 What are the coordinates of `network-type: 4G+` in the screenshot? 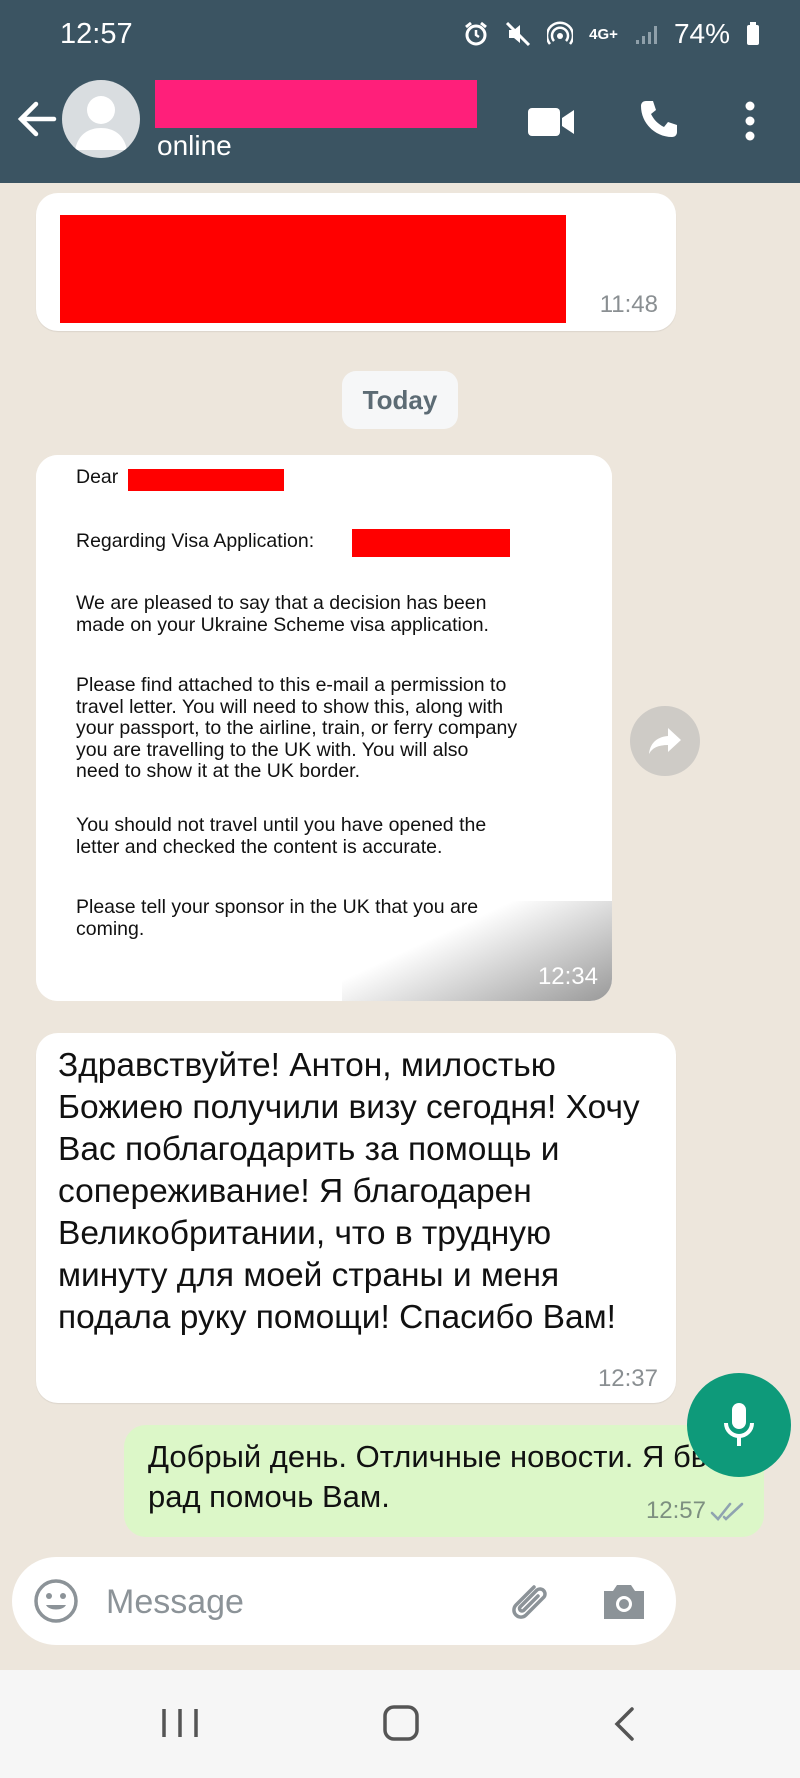 It's located at (603, 34).